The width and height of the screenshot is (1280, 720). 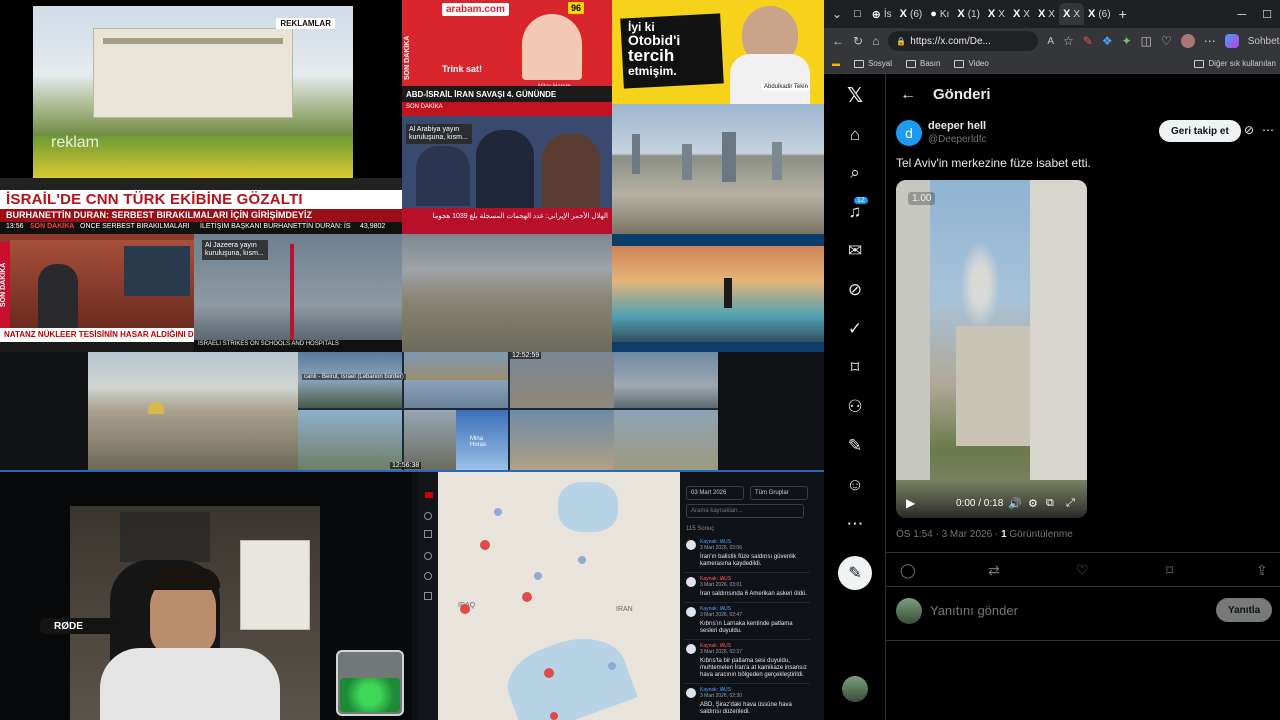 I want to click on browser-tab: □, so click(x=859, y=14).